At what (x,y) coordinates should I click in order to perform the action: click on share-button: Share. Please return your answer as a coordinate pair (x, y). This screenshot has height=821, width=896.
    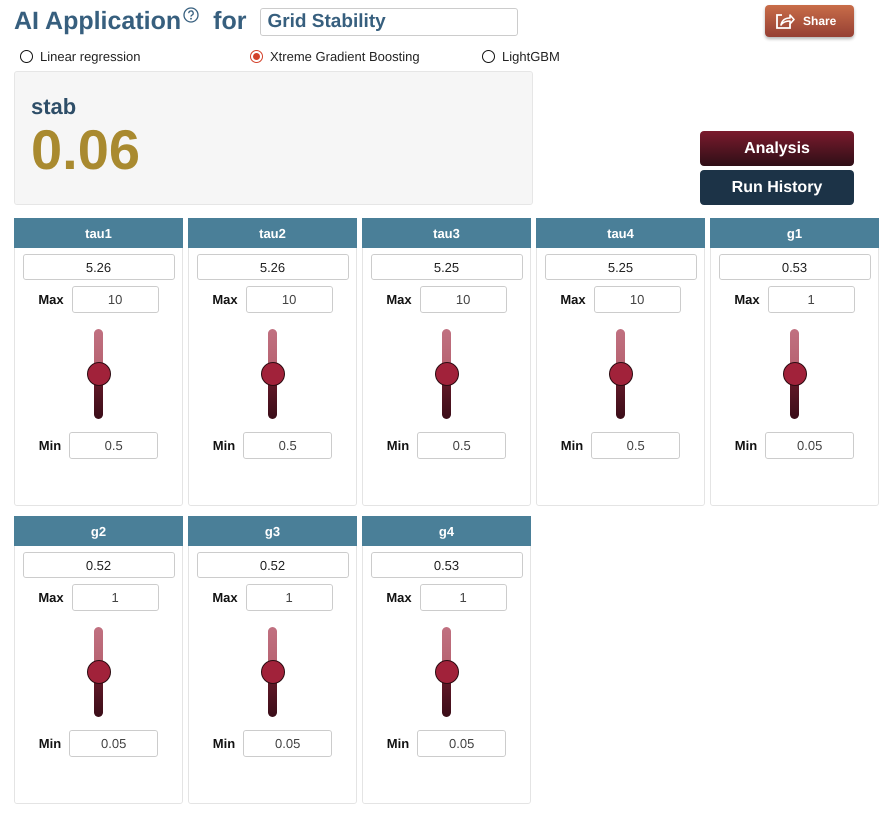
    Looking at the image, I should click on (809, 21).